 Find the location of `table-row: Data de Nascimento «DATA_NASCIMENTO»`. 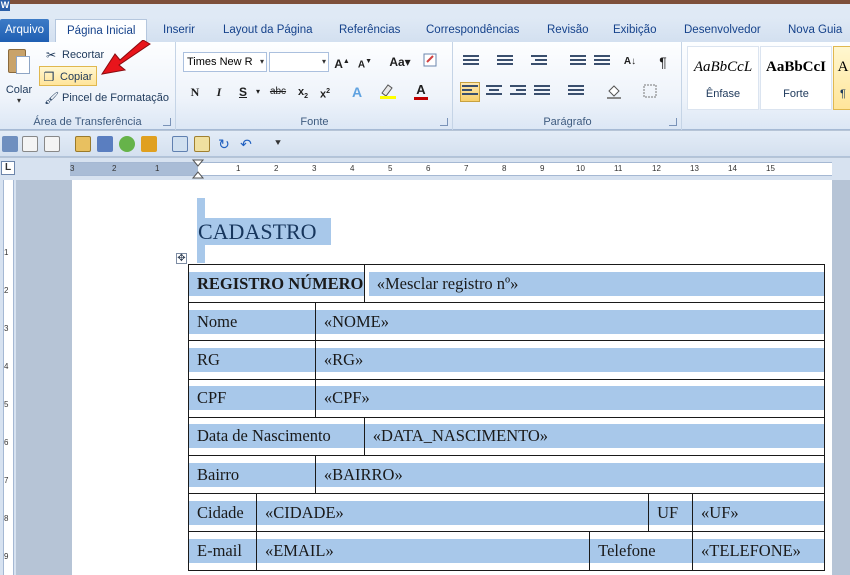

table-row: Data de Nascimento «DATA_NASCIMENTO» is located at coordinates (507, 436).